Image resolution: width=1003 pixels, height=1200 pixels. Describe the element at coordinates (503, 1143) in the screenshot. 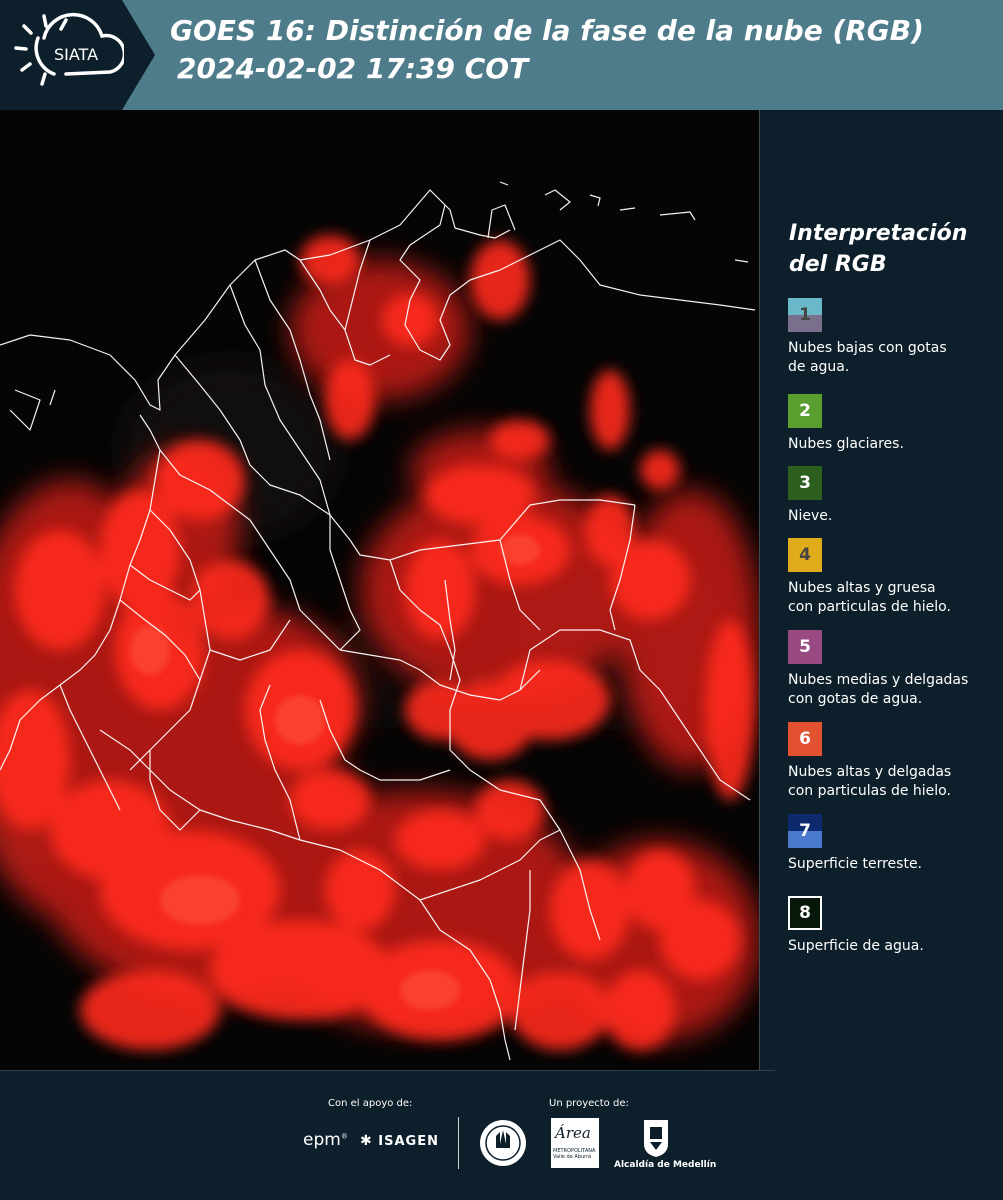

I see `emblem-seal-icon` at that location.